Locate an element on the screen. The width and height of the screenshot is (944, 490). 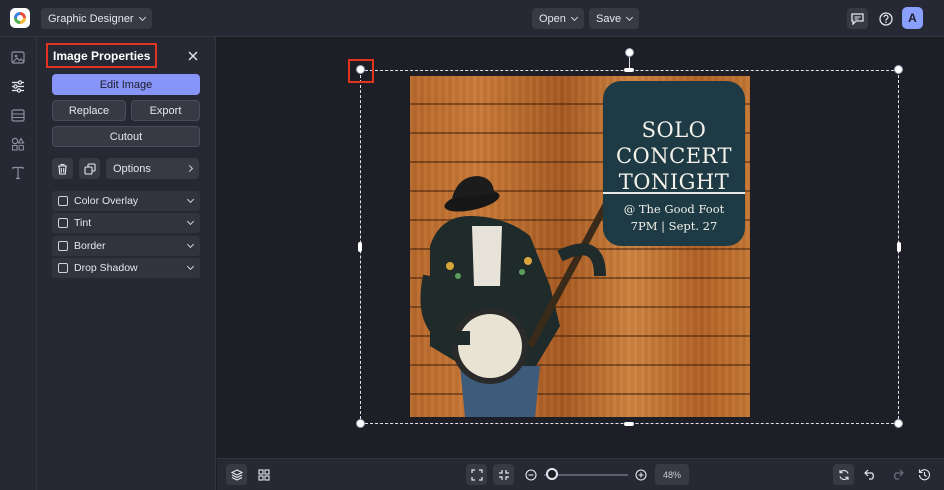
resize-handle-top is located at coordinates (629, 70).